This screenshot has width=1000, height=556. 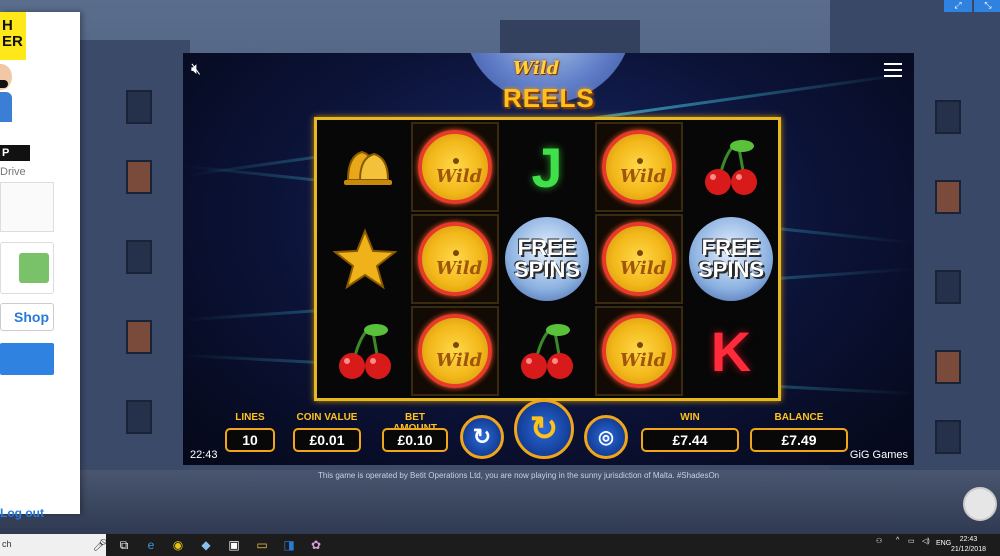 I want to click on bet-amount-field: £0.10, so click(x=415, y=440).